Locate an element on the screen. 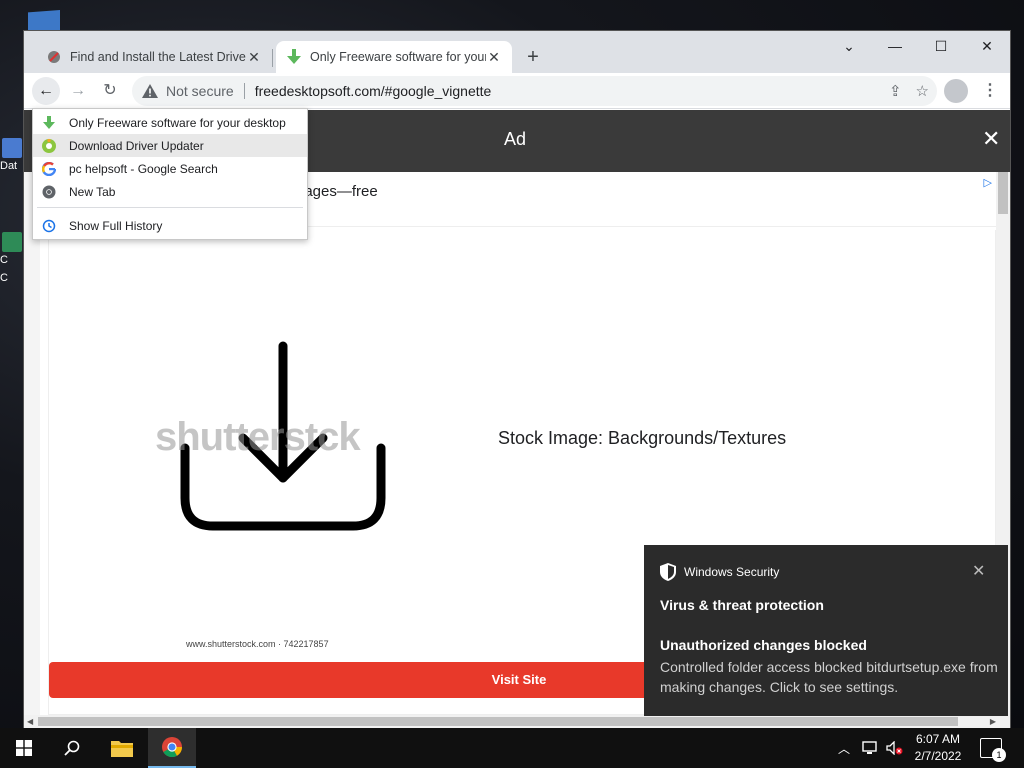 Image resolution: width=1024 pixels, height=768 pixels. history-item: pc helpsoft - Google Search is located at coordinates (170, 168).